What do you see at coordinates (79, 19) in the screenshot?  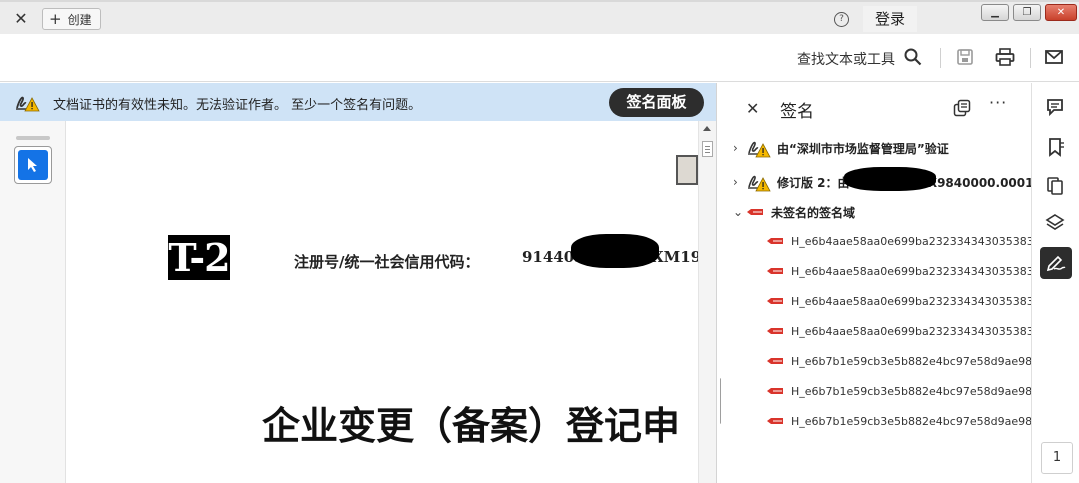 I see `new-tab-label: 创建` at bounding box center [79, 19].